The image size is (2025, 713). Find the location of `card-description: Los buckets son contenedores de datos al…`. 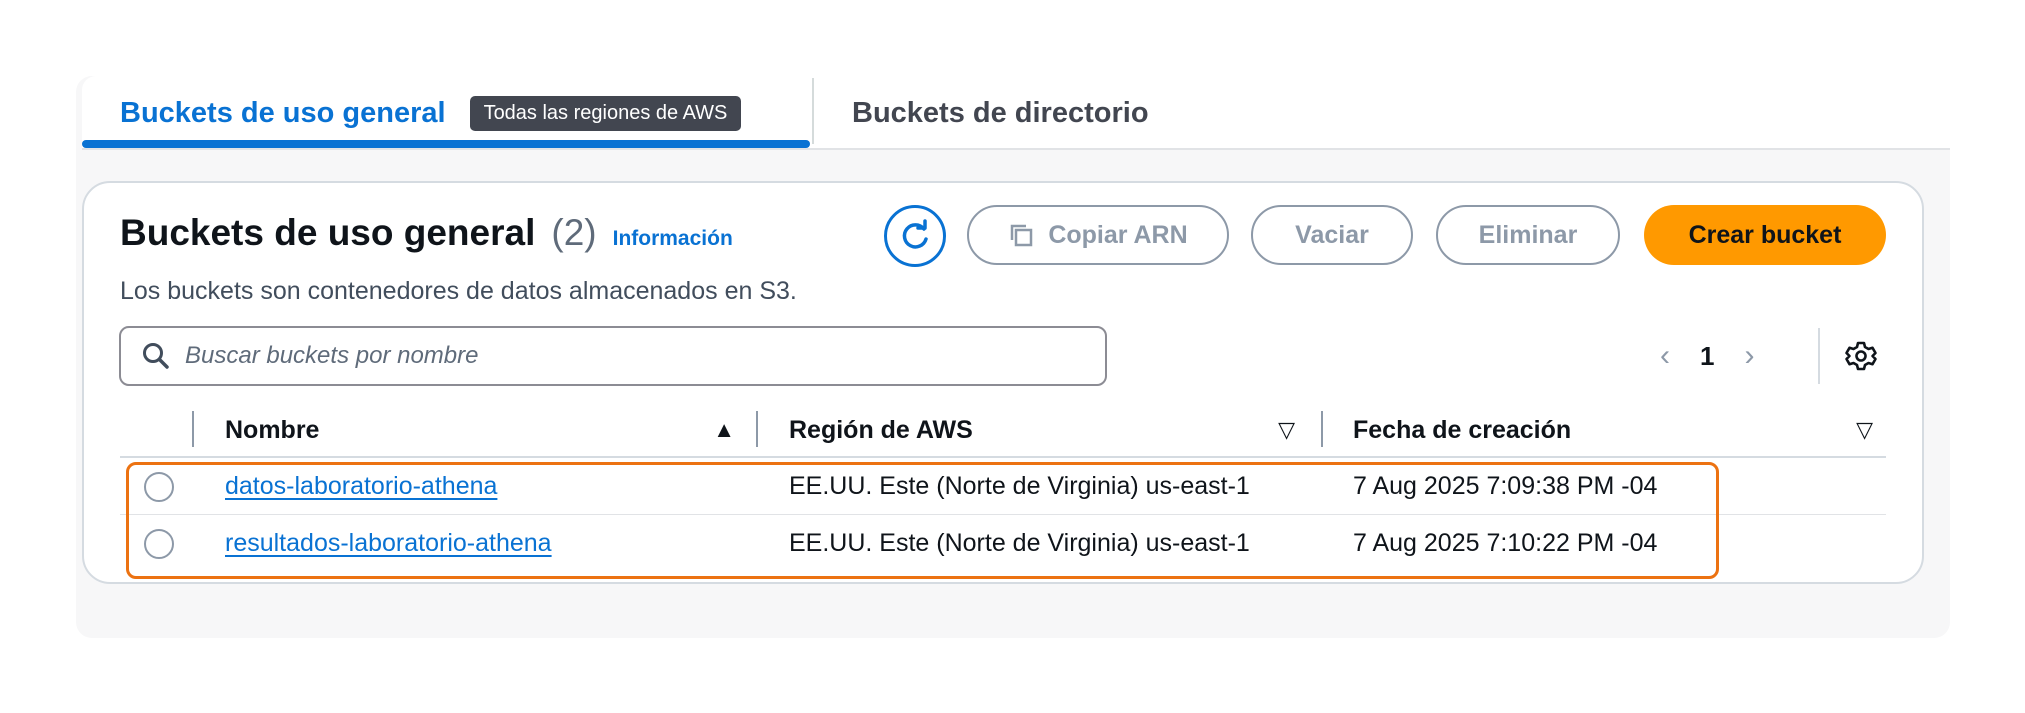

card-description: Los buckets son contenedores de datos al… is located at coordinates (458, 291).